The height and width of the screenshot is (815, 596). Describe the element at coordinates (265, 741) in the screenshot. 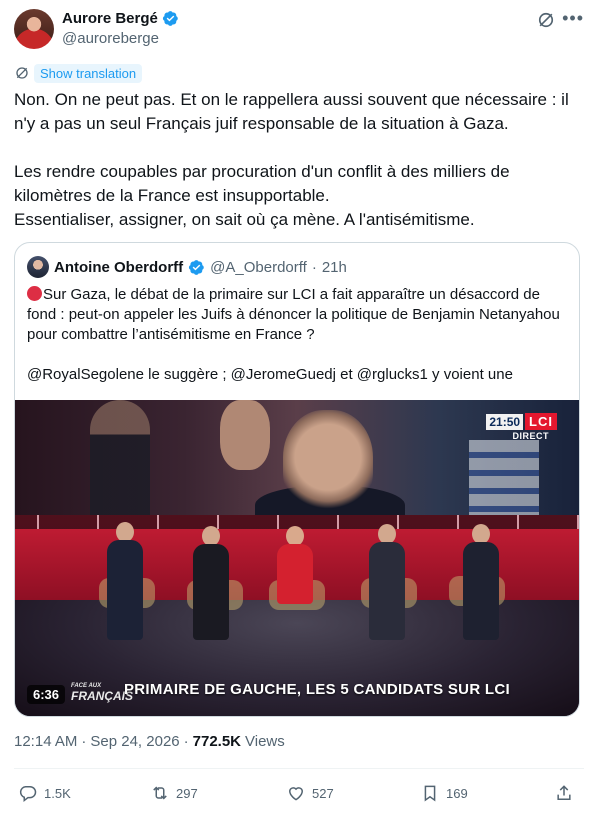

I see `views-label: Views` at that location.